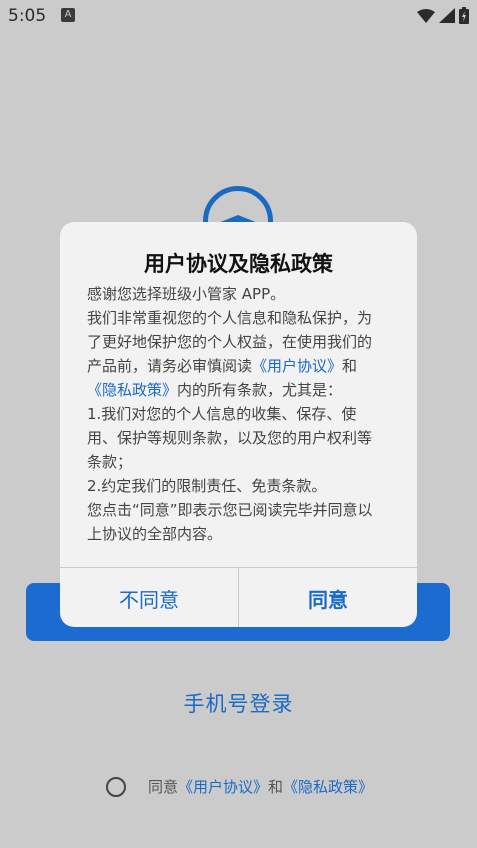 Image resolution: width=477 pixels, height=848 pixels. Describe the element at coordinates (230, 438) in the screenshot. I see `dialog-line: 用、保护等规则条款，以及您的用户权利等` at that location.